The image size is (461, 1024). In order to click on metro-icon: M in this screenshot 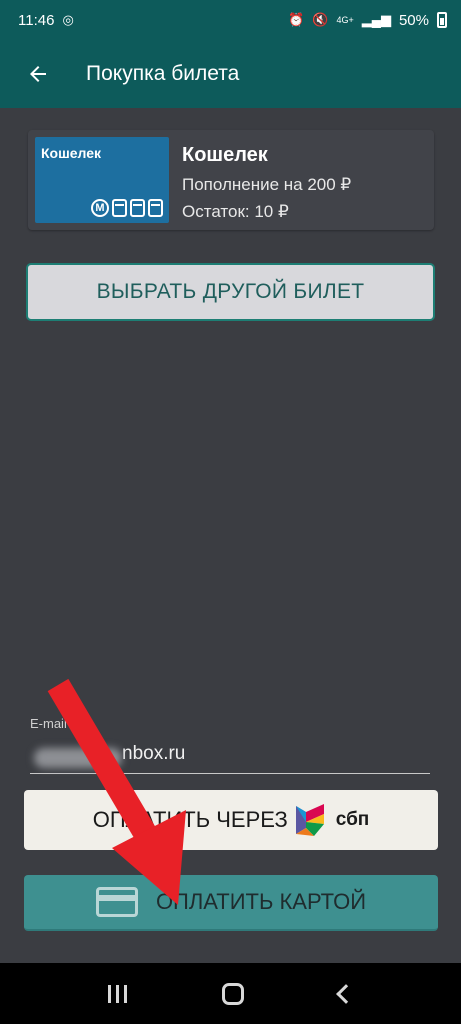, I will do `click(100, 208)`.